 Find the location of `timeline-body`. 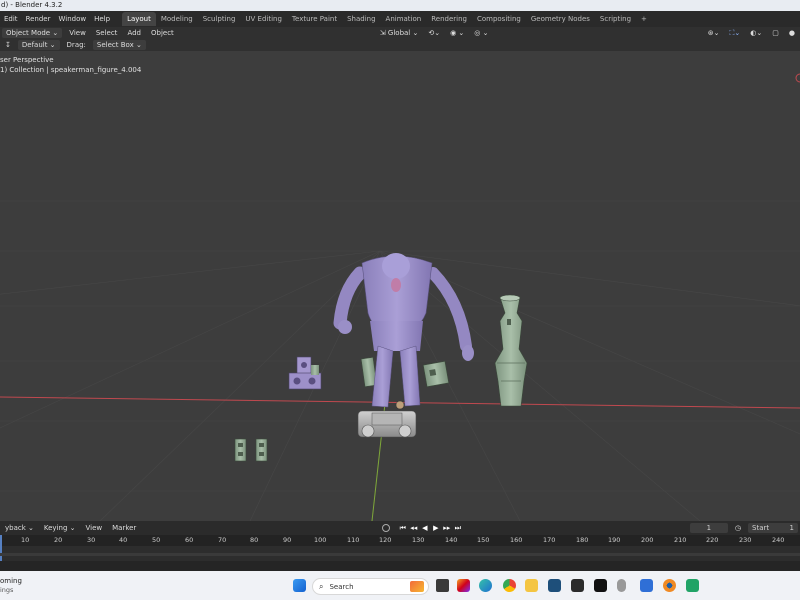

timeline-body is located at coordinates (400, 553).